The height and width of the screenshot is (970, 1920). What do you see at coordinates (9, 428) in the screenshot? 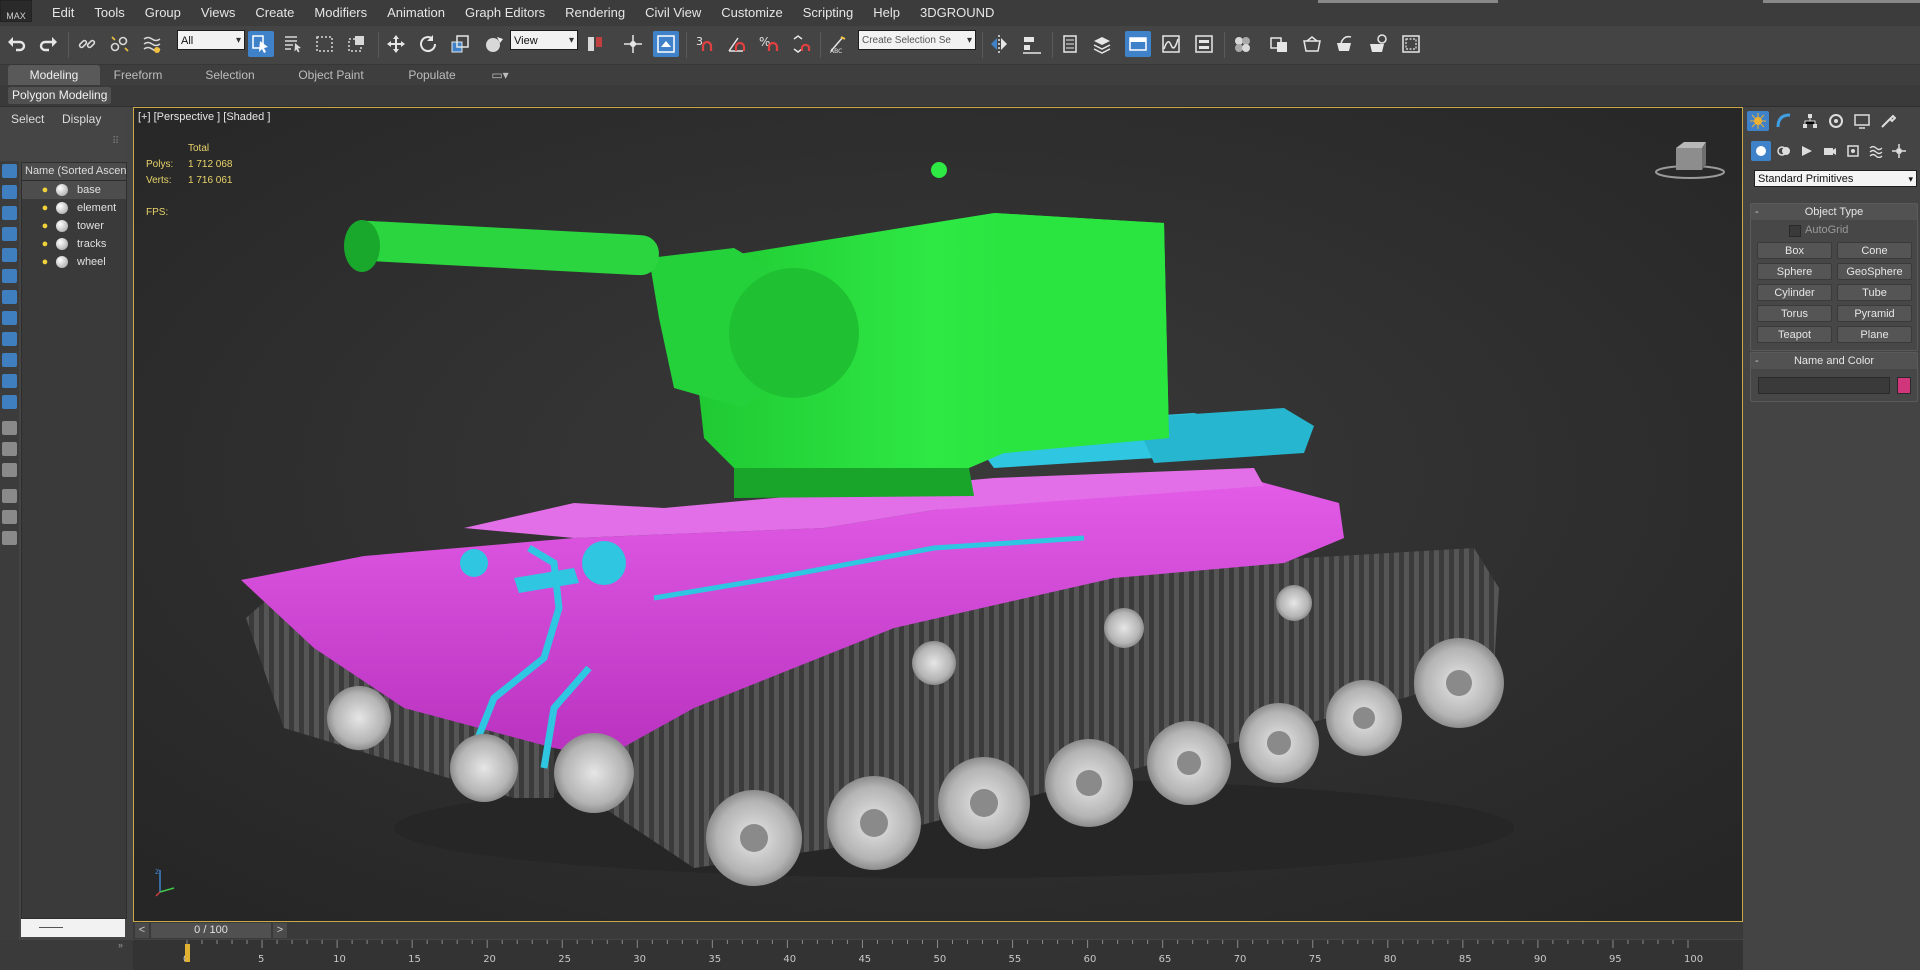
I see `display-frozen-icon` at bounding box center [9, 428].